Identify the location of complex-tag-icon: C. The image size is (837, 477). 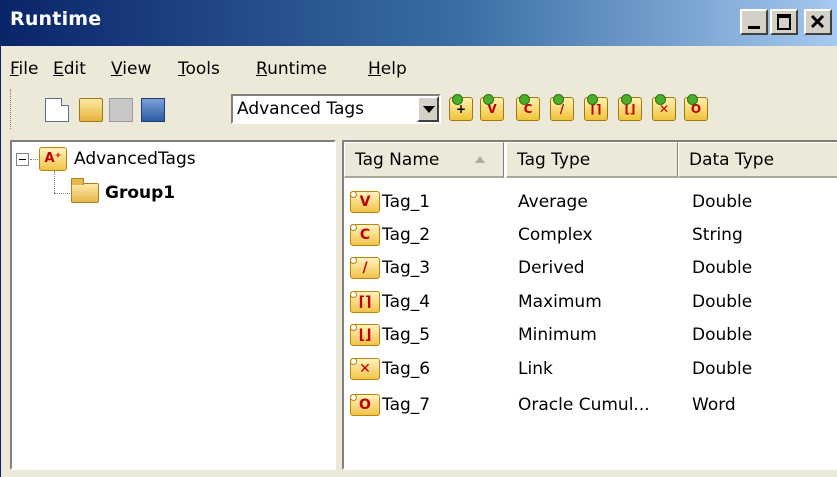
(365, 235).